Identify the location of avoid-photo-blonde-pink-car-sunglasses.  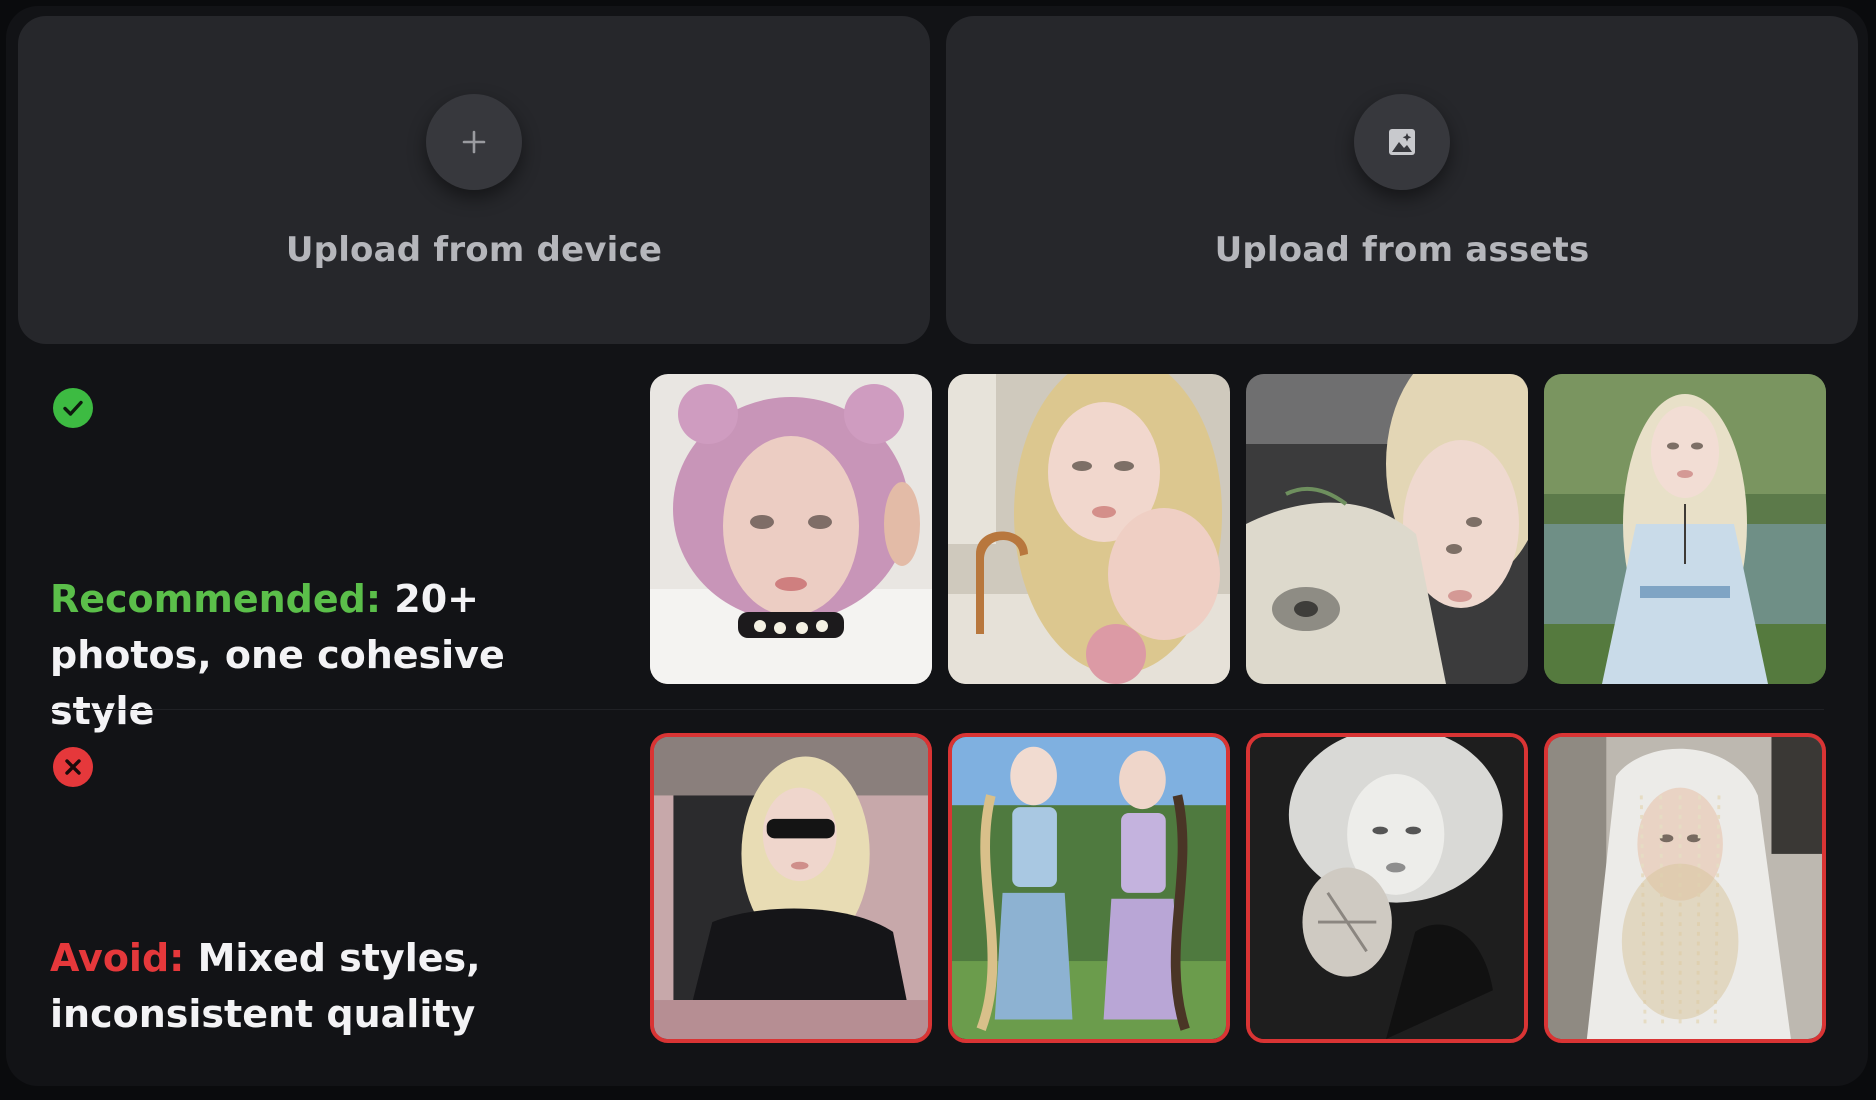
(791, 888).